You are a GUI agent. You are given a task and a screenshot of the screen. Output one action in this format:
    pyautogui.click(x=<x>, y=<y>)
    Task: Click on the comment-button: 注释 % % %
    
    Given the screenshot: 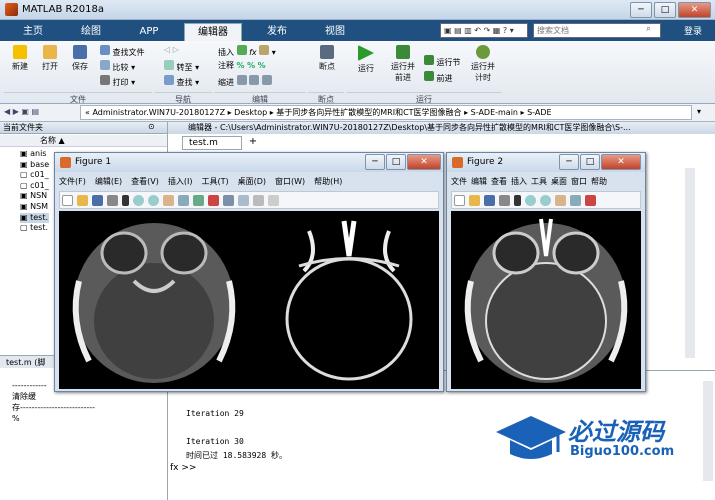 What is the action you would take?
    pyautogui.click(x=242, y=65)
    